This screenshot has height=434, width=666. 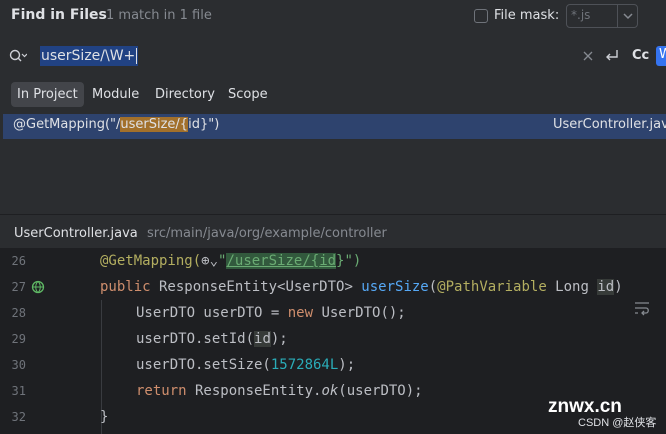 What do you see at coordinates (18, 365) in the screenshot?
I see `line-number: 30` at bounding box center [18, 365].